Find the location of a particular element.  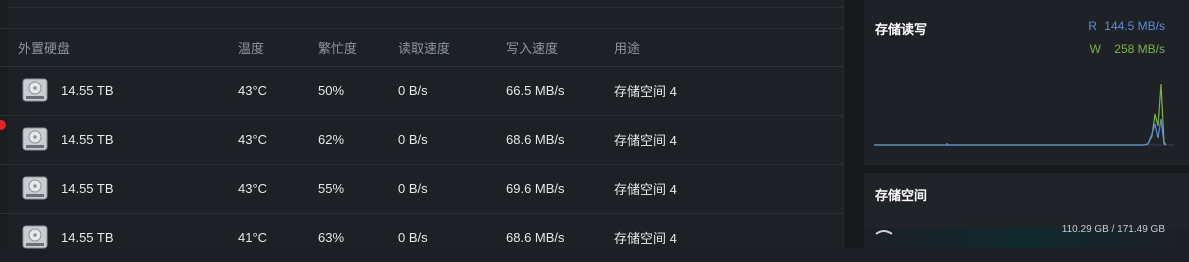

storage-rw-chart is located at coordinates (1024, 114).